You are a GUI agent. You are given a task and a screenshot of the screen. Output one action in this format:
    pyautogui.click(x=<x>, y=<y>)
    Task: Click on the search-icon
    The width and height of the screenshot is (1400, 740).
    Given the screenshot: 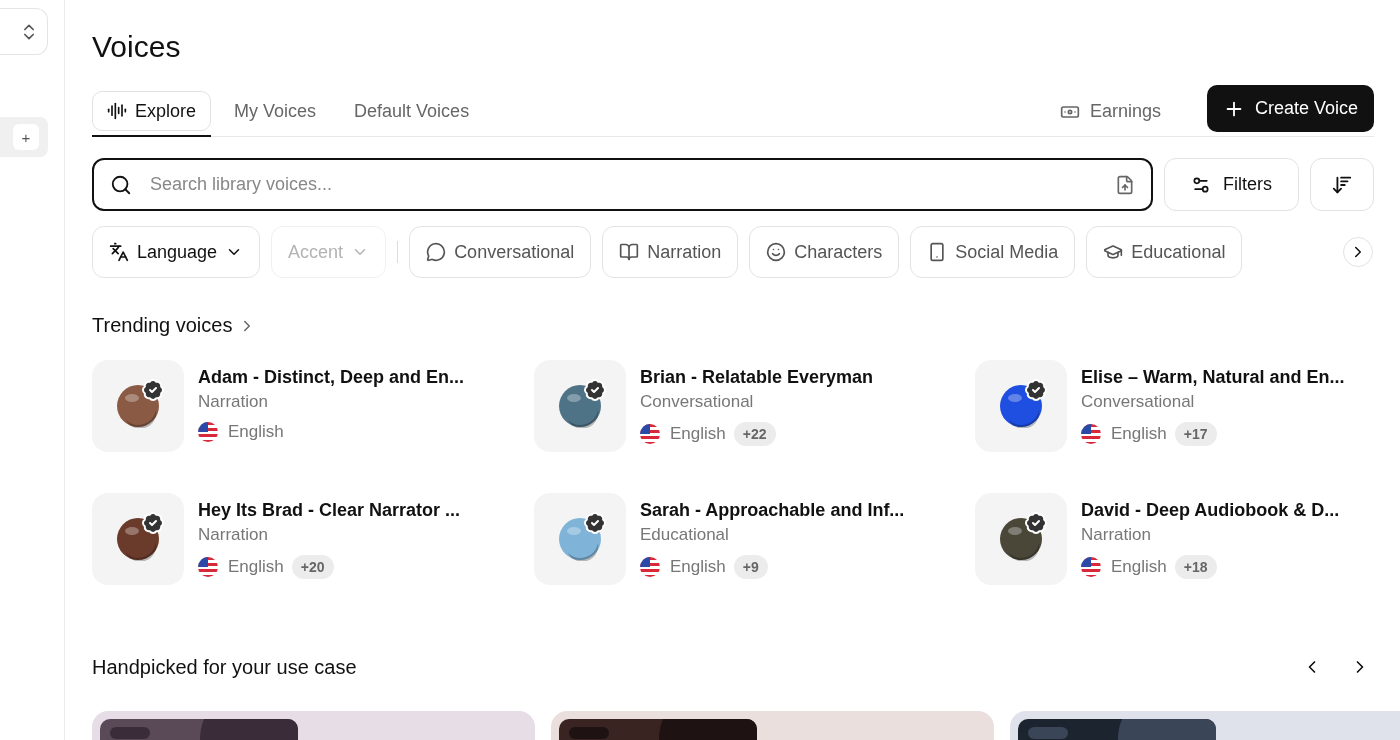 What is the action you would take?
    pyautogui.click(x=121, y=184)
    